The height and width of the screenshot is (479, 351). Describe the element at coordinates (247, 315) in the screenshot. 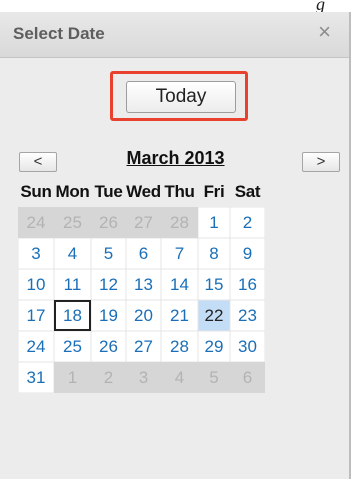

I see `calendar-day: 23` at that location.